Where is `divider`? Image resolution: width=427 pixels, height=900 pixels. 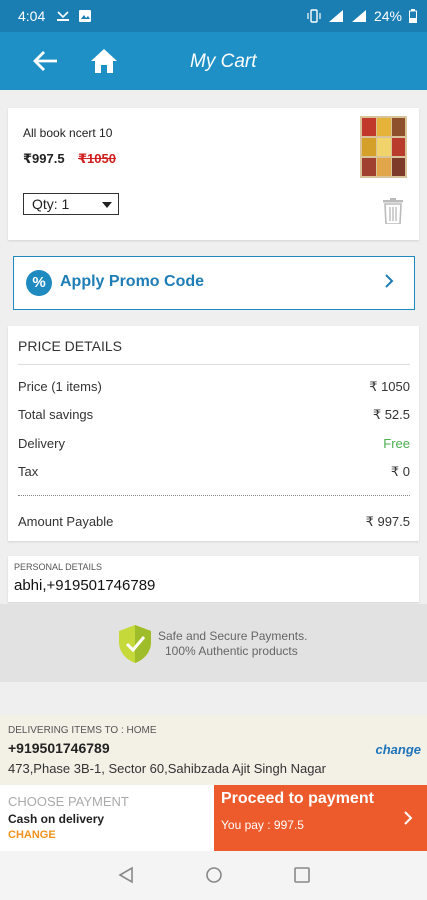
divider is located at coordinates (214, 364).